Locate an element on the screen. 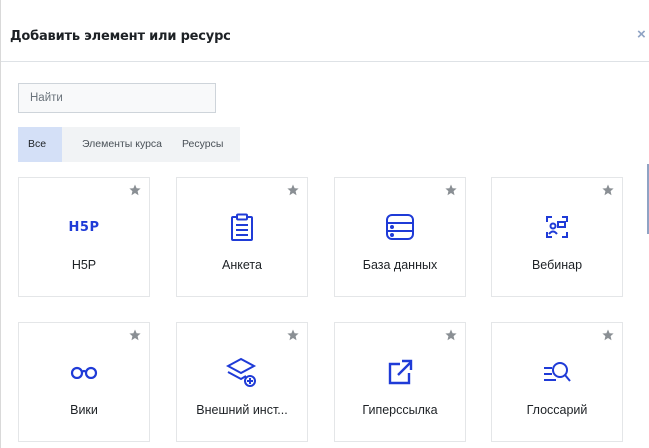  tab-activities: Элементы курса is located at coordinates (122, 144).